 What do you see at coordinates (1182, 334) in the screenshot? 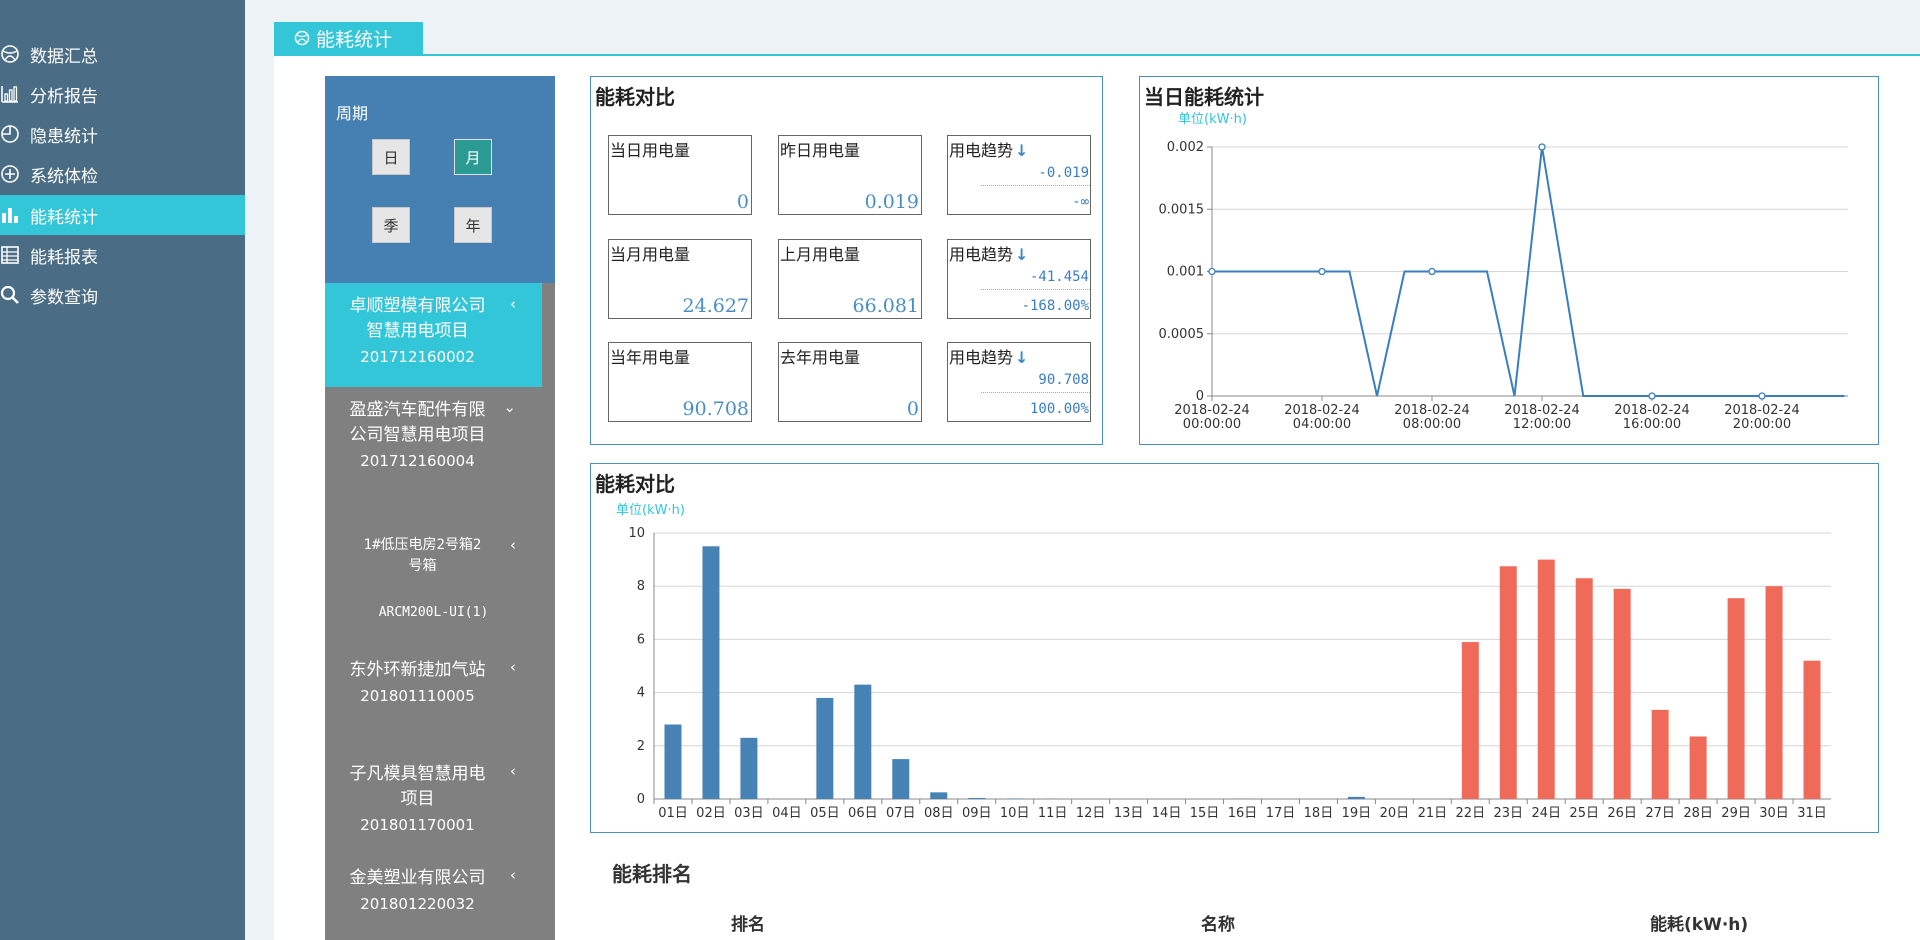
I see `y-tick-label: 0.0005` at bounding box center [1182, 334].